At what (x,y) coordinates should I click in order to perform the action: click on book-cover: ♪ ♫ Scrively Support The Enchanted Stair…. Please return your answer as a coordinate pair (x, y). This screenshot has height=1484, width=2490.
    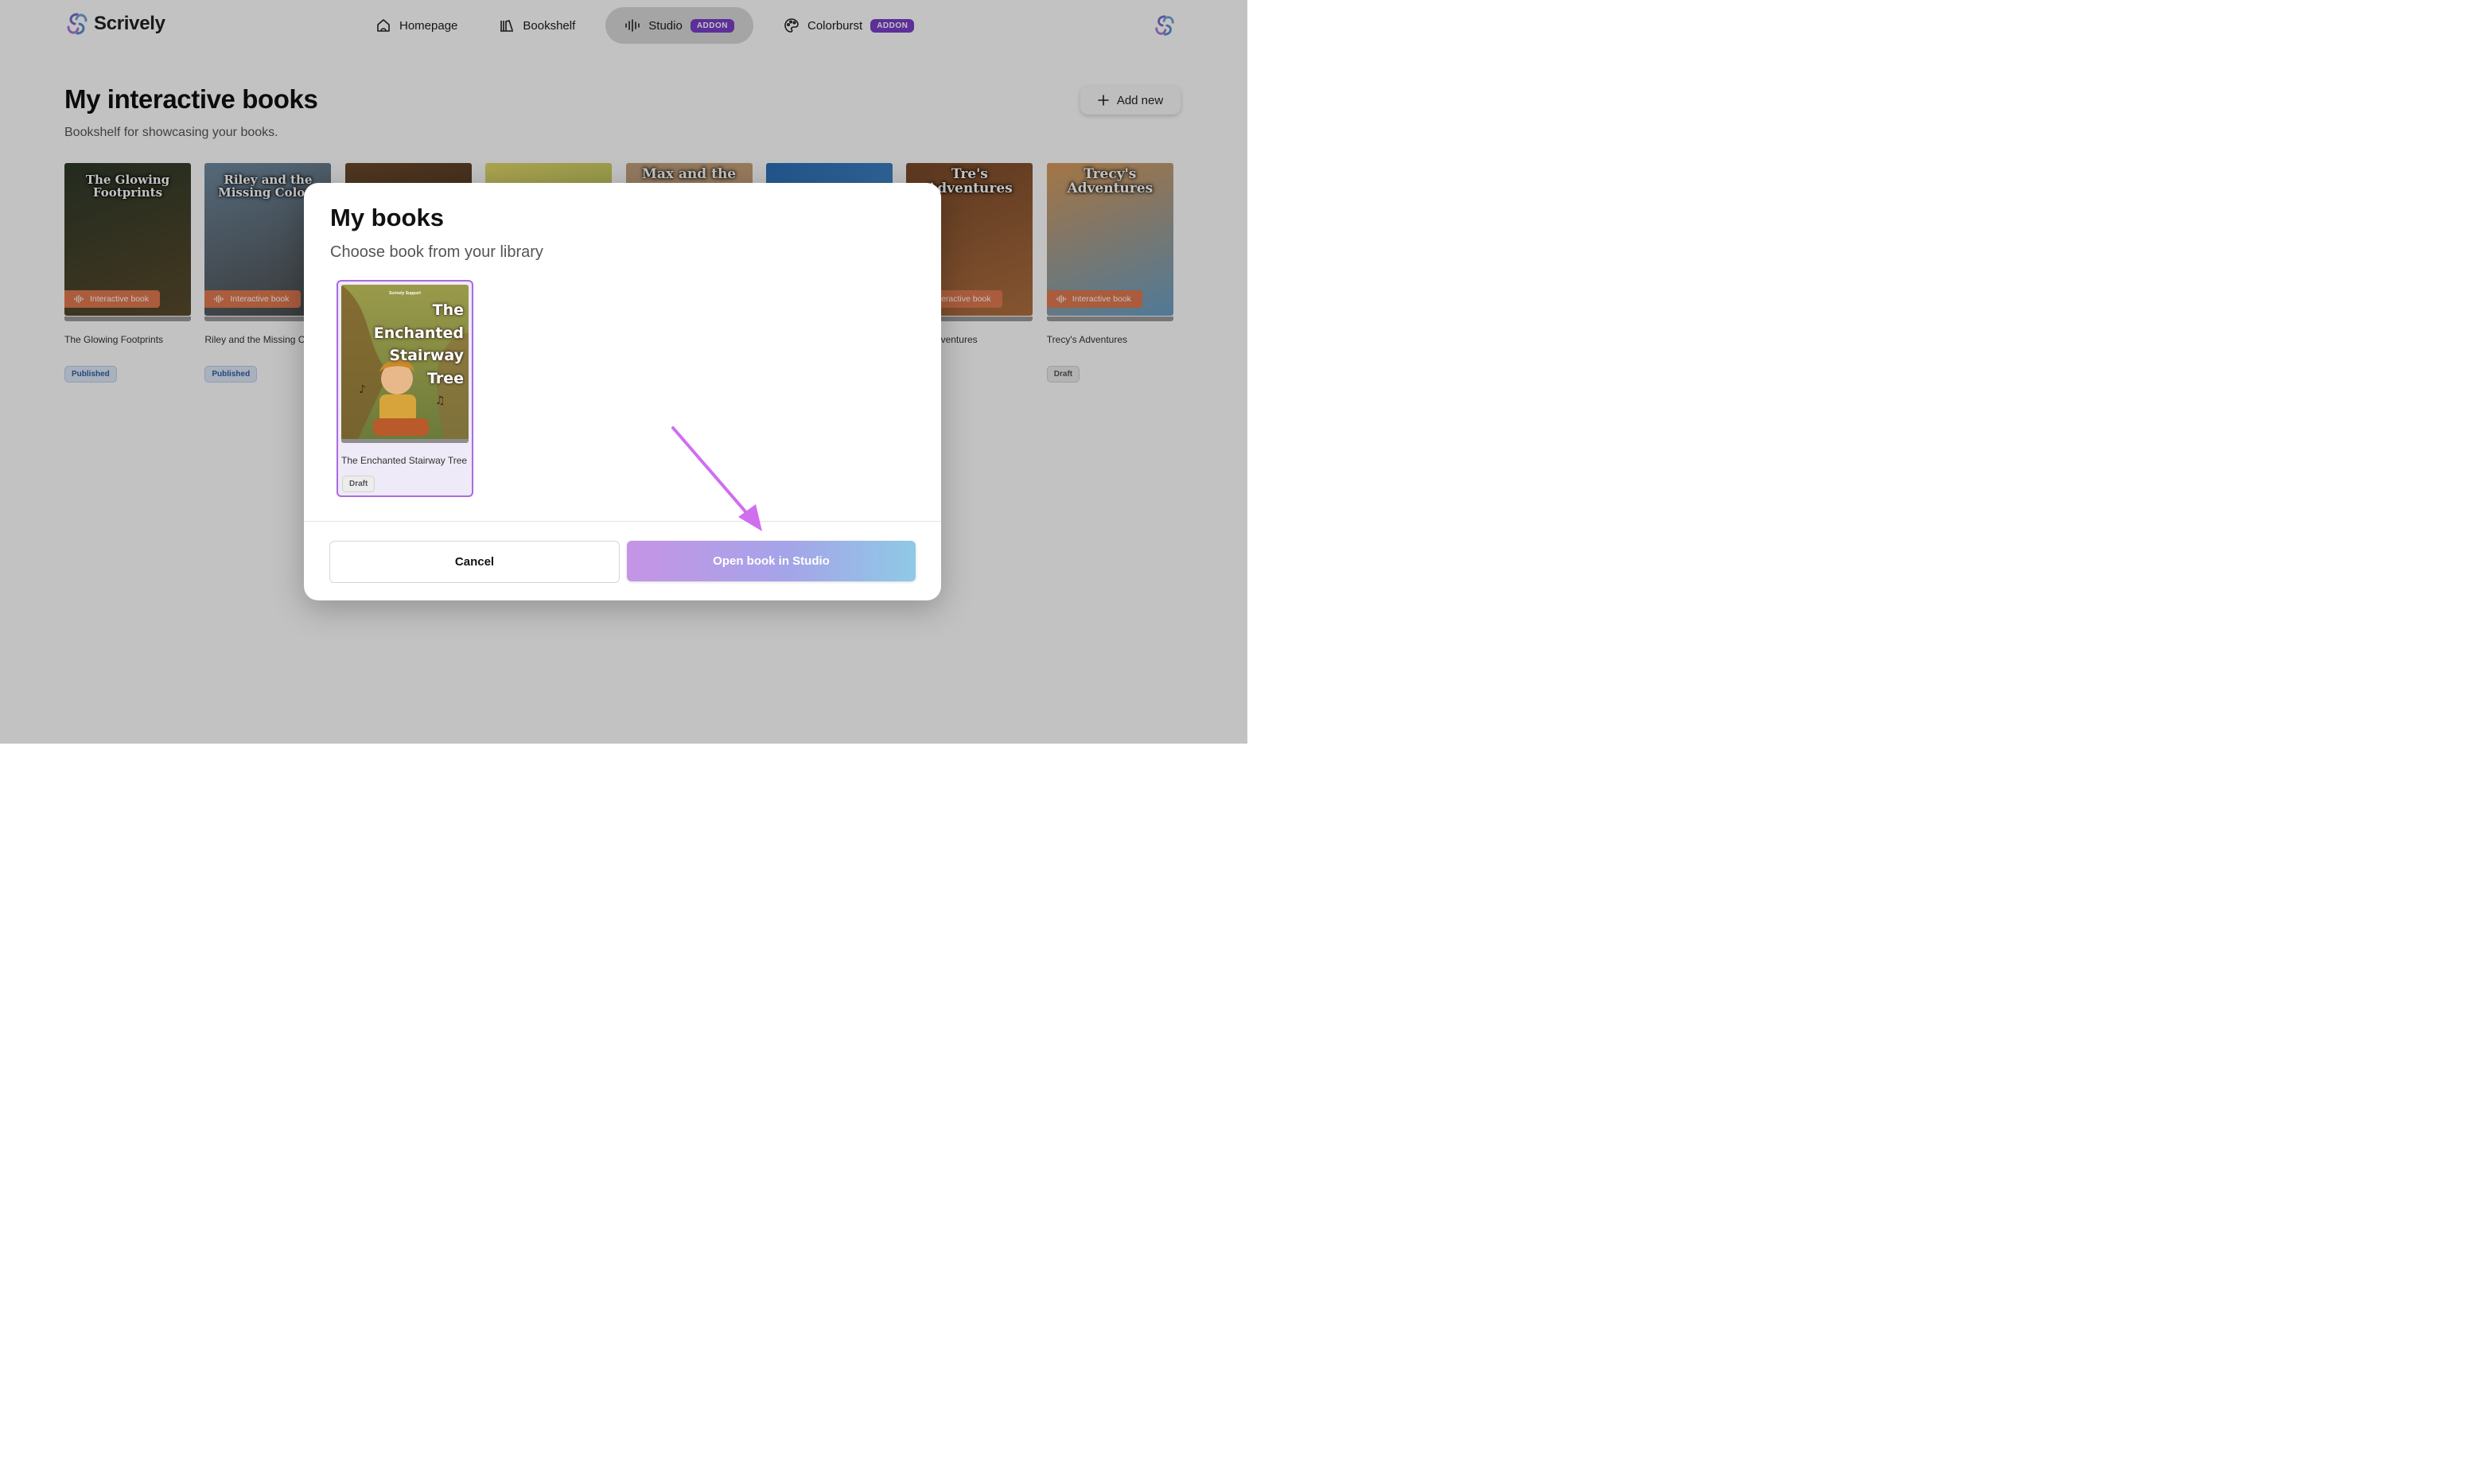
    Looking at the image, I should click on (405, 363).